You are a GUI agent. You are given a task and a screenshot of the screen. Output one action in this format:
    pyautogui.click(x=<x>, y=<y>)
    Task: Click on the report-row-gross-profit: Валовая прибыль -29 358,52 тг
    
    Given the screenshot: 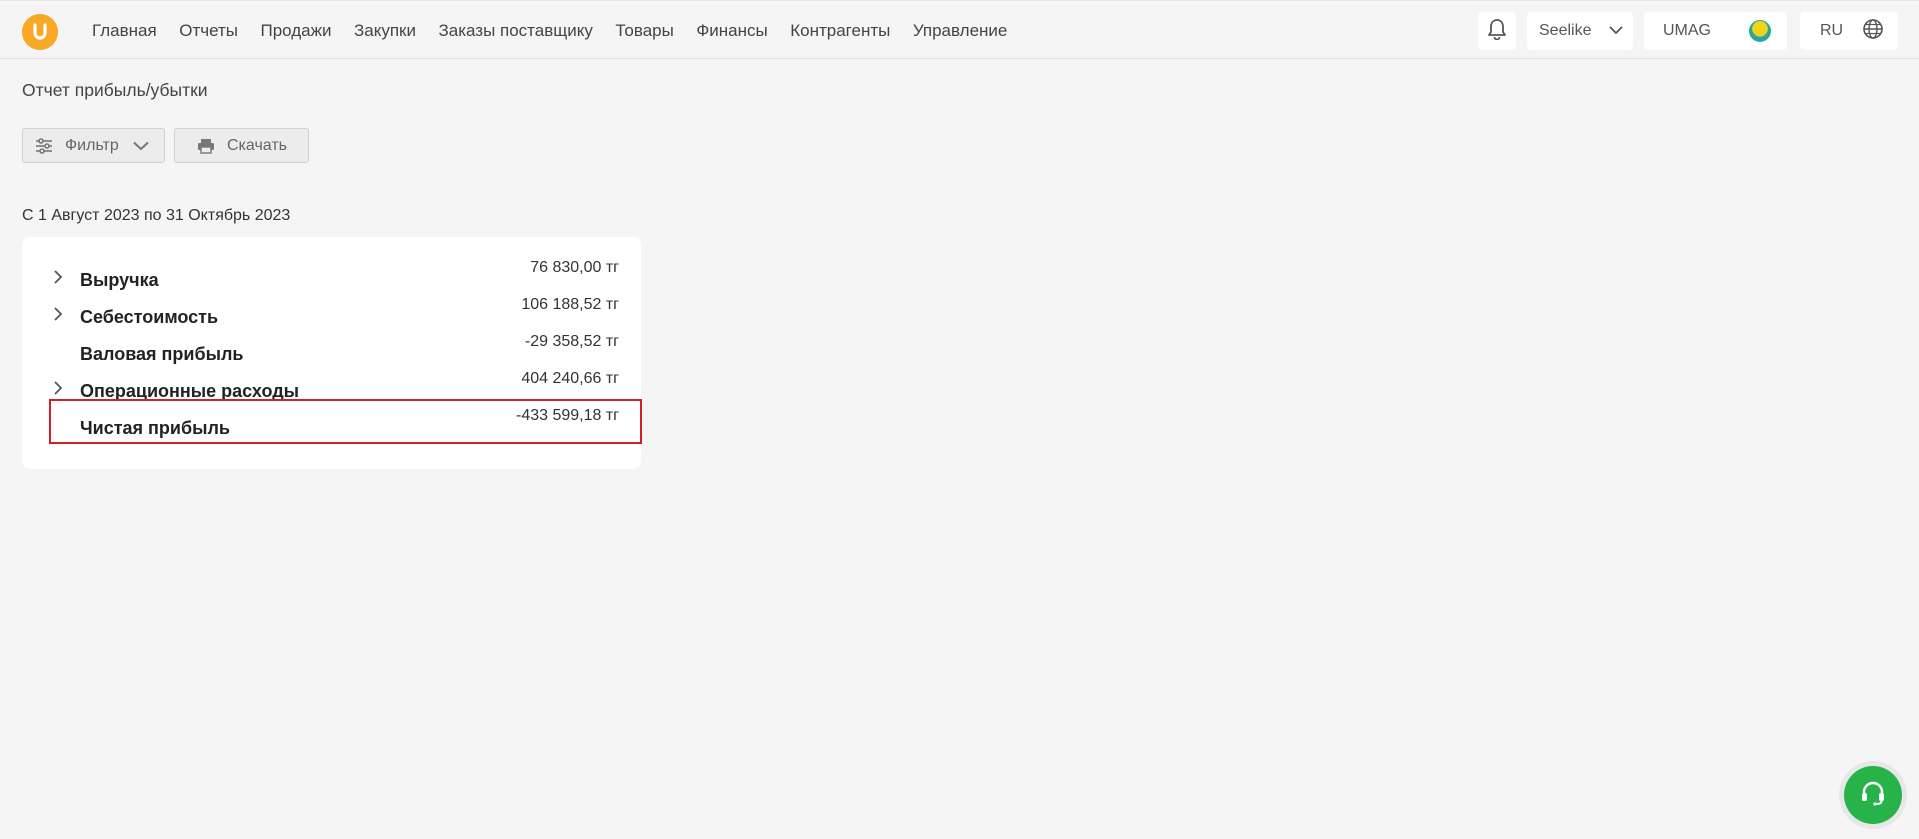 What is the action you would take?
    pyautogui.click(x=331, y=351)
    